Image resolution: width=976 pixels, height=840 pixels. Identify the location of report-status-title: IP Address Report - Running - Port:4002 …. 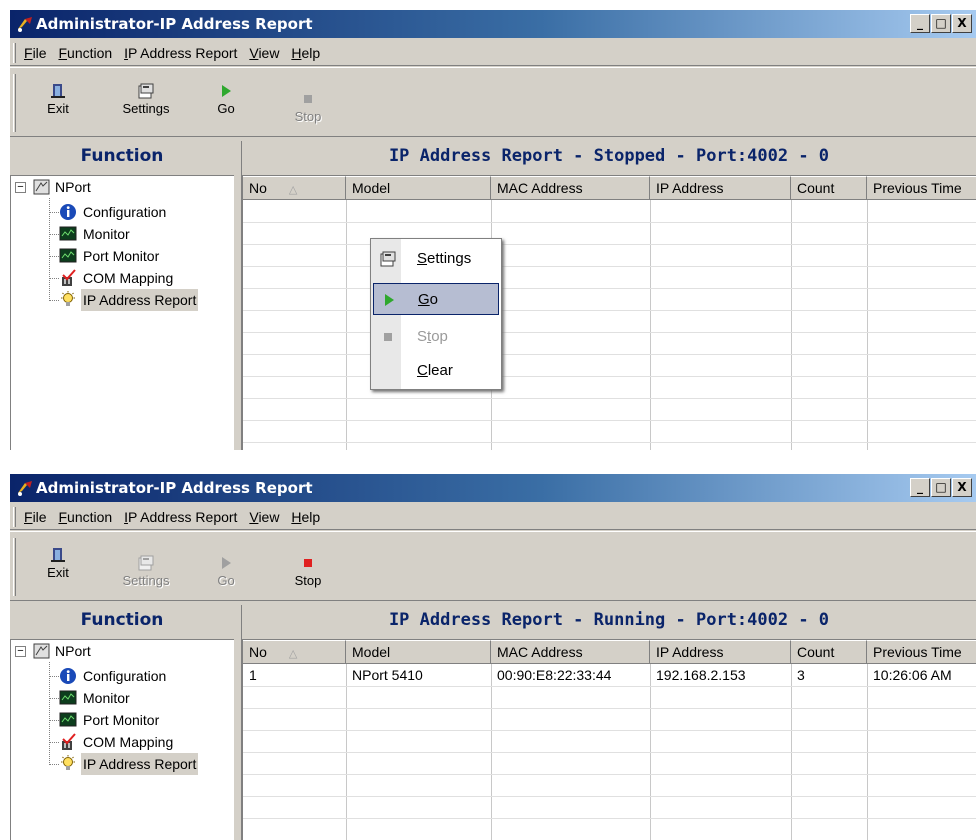
(609, 620).